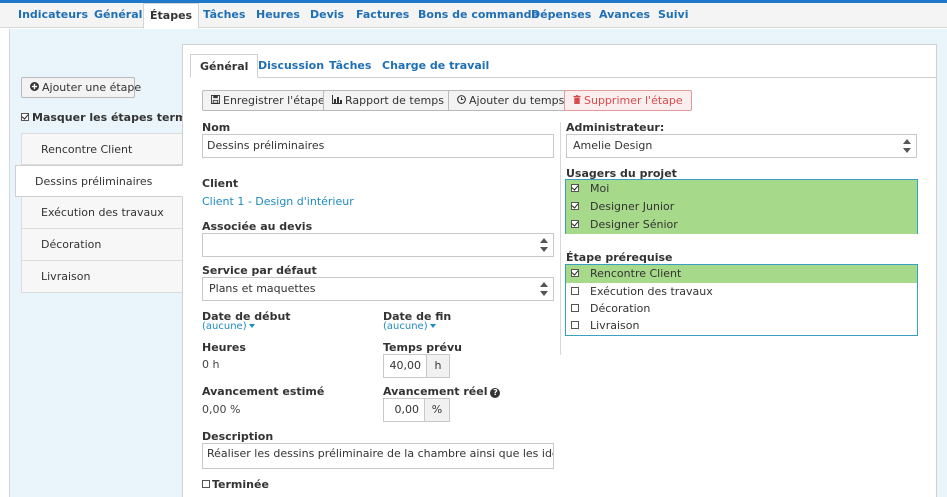 Image resolution: width=947 pixels, height=497 pixels. Describe the element at coordinates (215, 100) in the screenshot. I see `save-icon` at that location.